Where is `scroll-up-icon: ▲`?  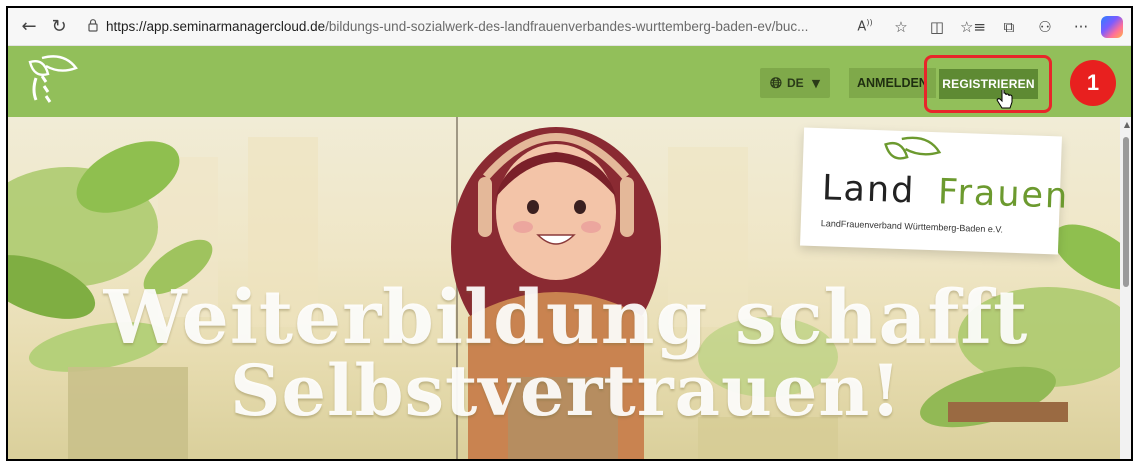
scroll-up-icon: ▲ is located at coordinates (1127, 124).